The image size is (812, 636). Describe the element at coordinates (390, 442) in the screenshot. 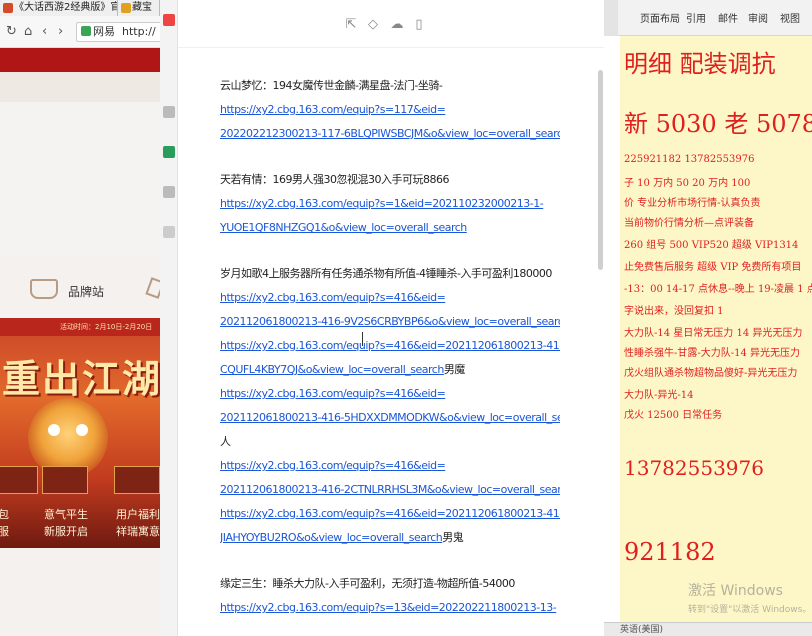

I see `note-text-line: 人` at that location.